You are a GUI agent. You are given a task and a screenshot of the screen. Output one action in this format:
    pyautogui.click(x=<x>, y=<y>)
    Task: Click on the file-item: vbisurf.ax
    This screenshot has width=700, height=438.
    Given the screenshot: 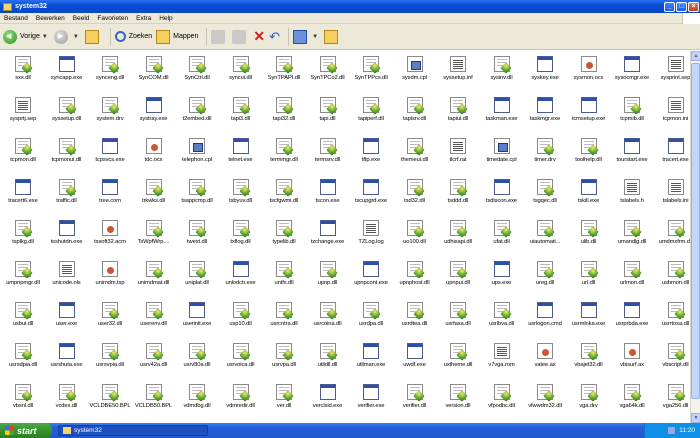 What is the action you would take?
    pyautogui.click(x=632, y=363)
    